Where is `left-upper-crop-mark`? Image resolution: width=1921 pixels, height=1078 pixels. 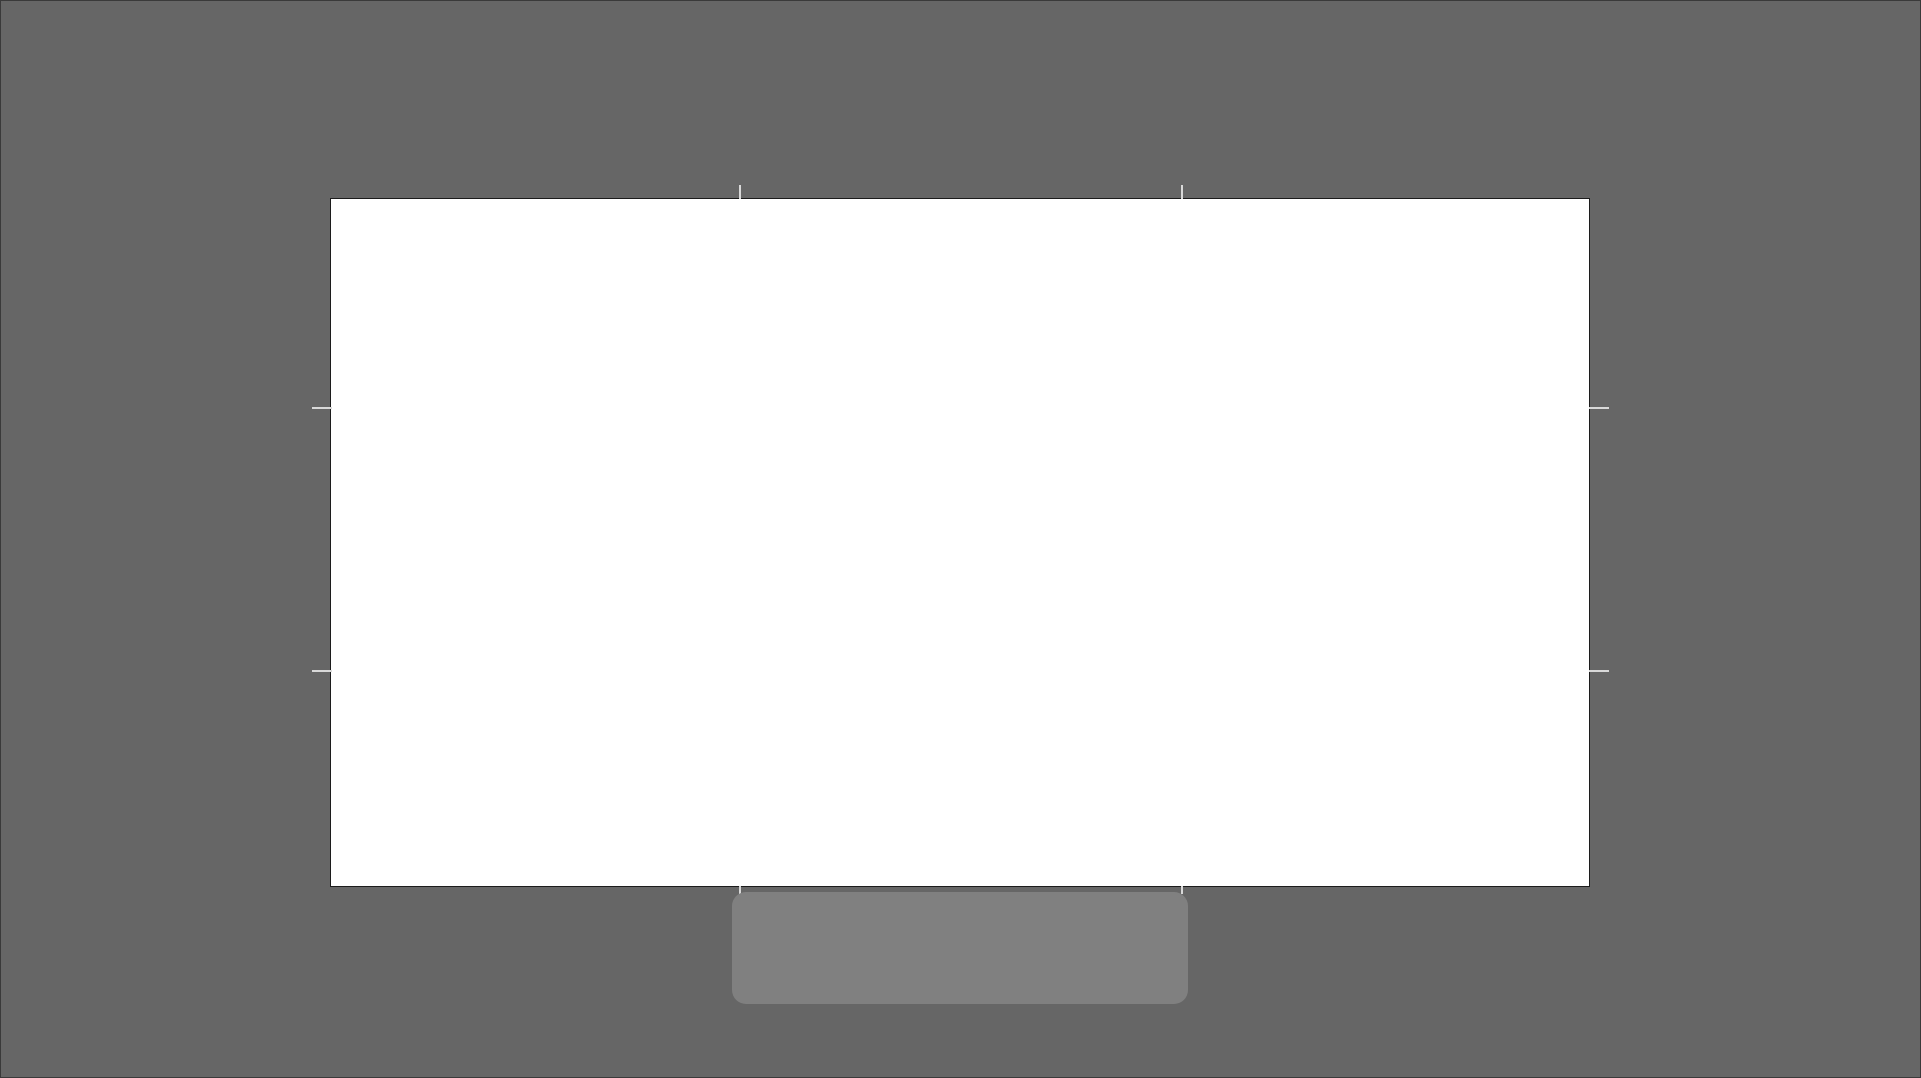 left-upper-crop-mark is located at coordinates (322, 408).